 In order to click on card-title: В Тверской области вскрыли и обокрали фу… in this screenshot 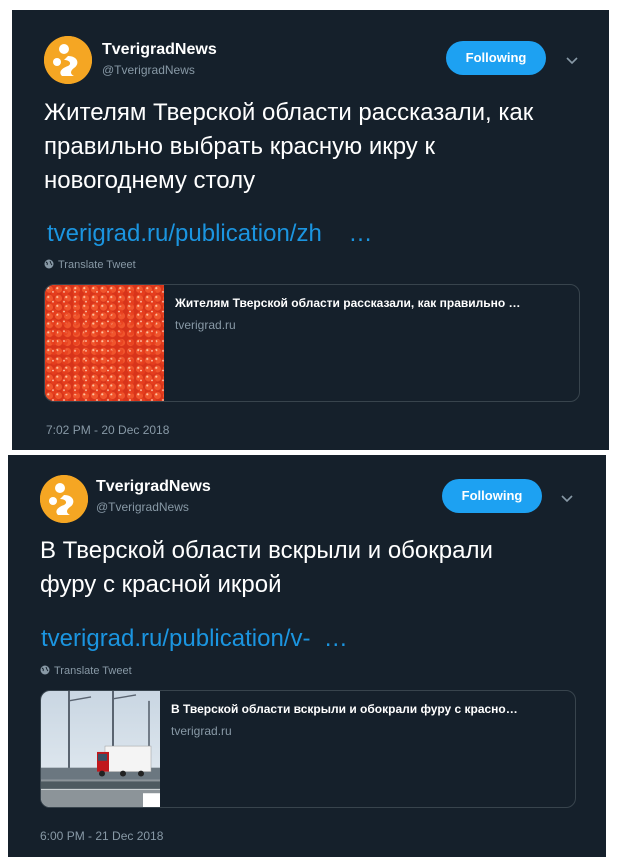, I will do `click(344, 709)`.